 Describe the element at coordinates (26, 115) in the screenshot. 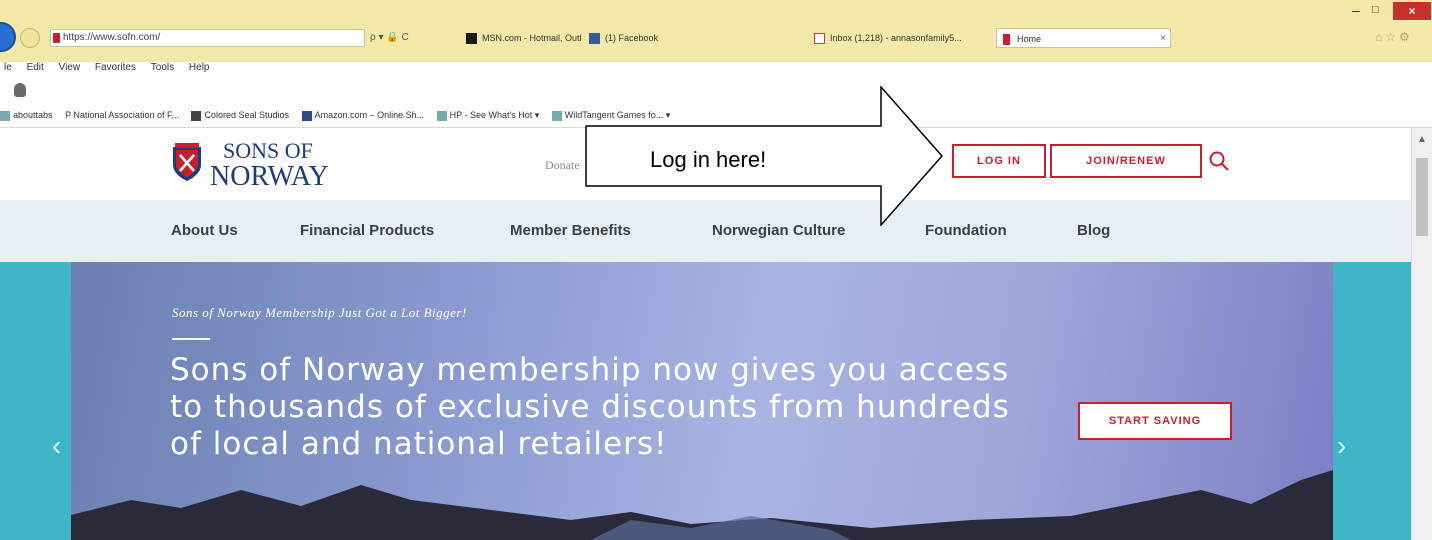

I see `favorite-item: abouttabs` at that location.